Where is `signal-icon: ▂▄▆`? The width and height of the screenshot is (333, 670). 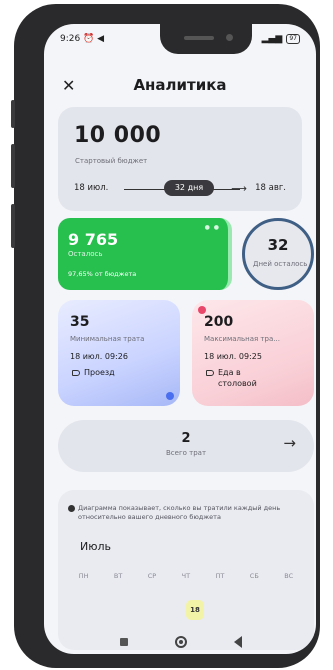 signal-icon: ▂▄▆ is located at coordinates (272, 39).